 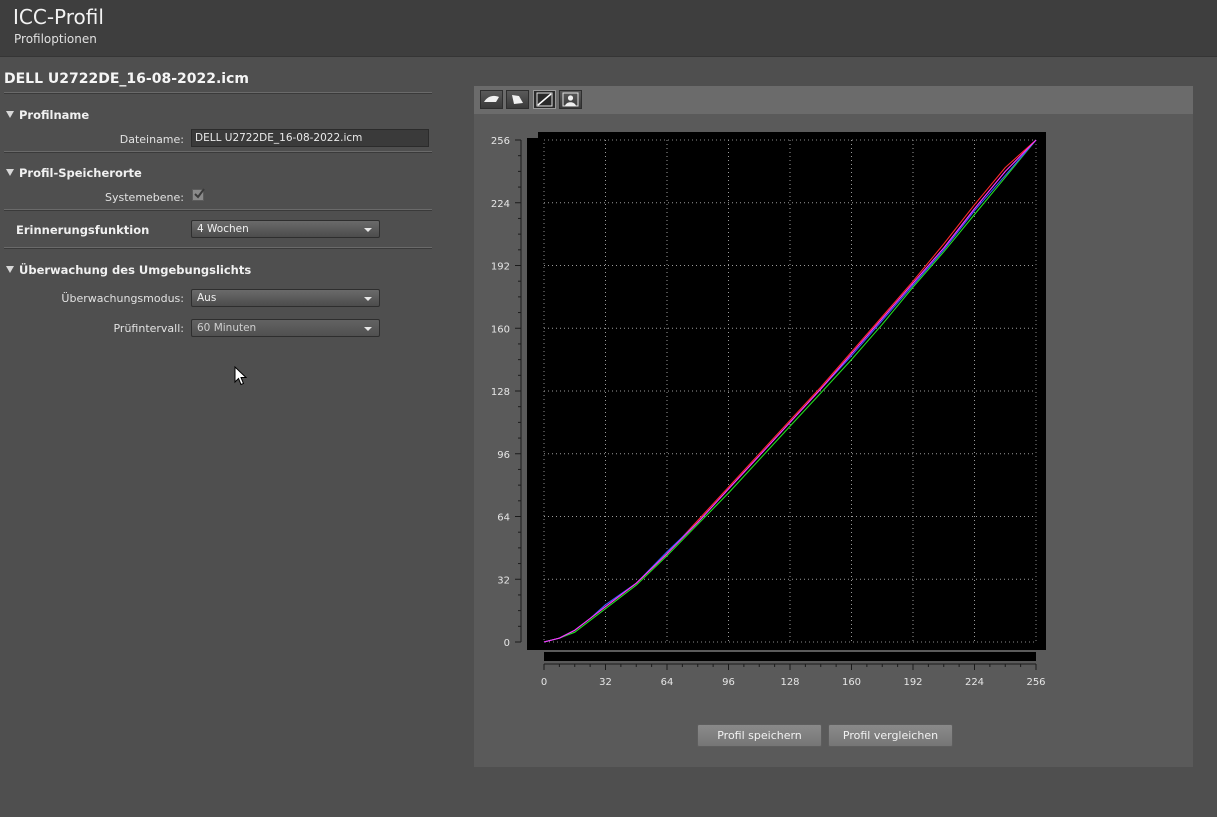 I want to click on y-tick-label: 64, so click(x=503, y=518).